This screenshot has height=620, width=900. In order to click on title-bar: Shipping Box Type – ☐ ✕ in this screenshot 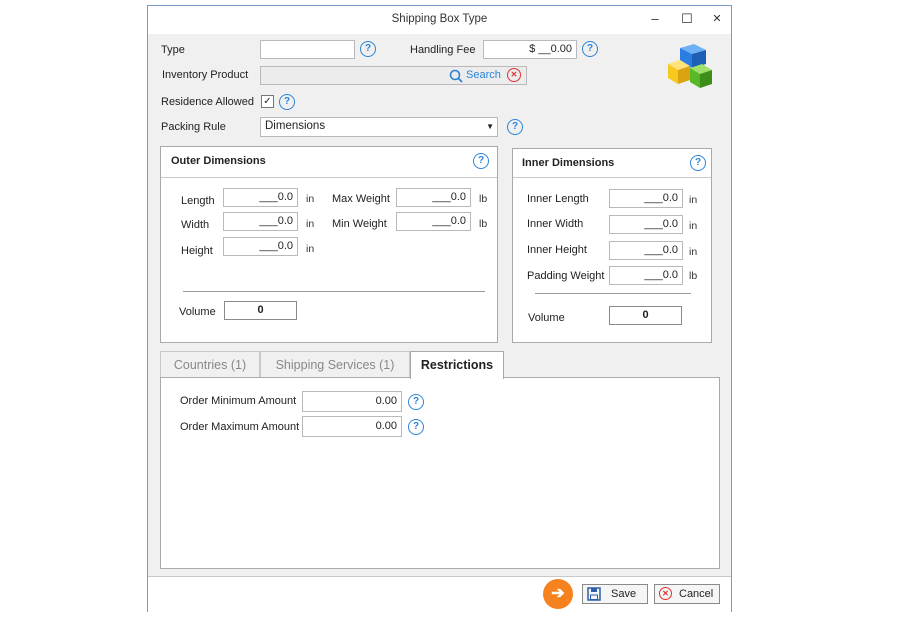, I will do `click(439, 20)`.